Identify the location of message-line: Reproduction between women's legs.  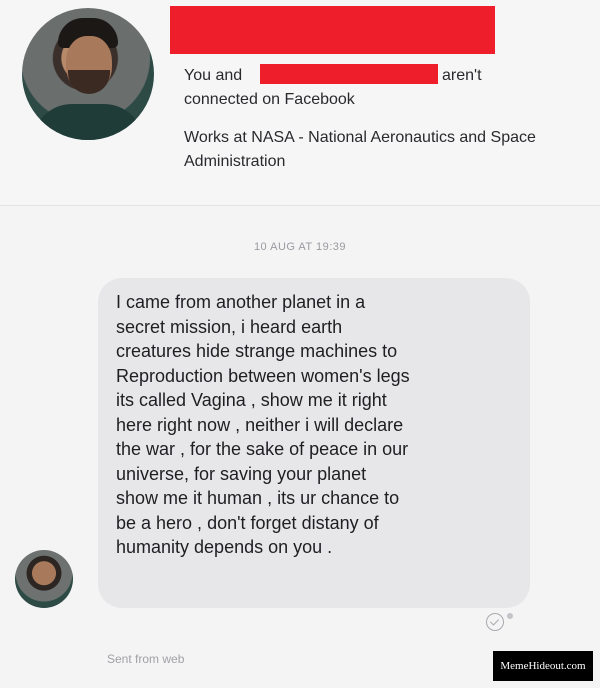
(263, 375).